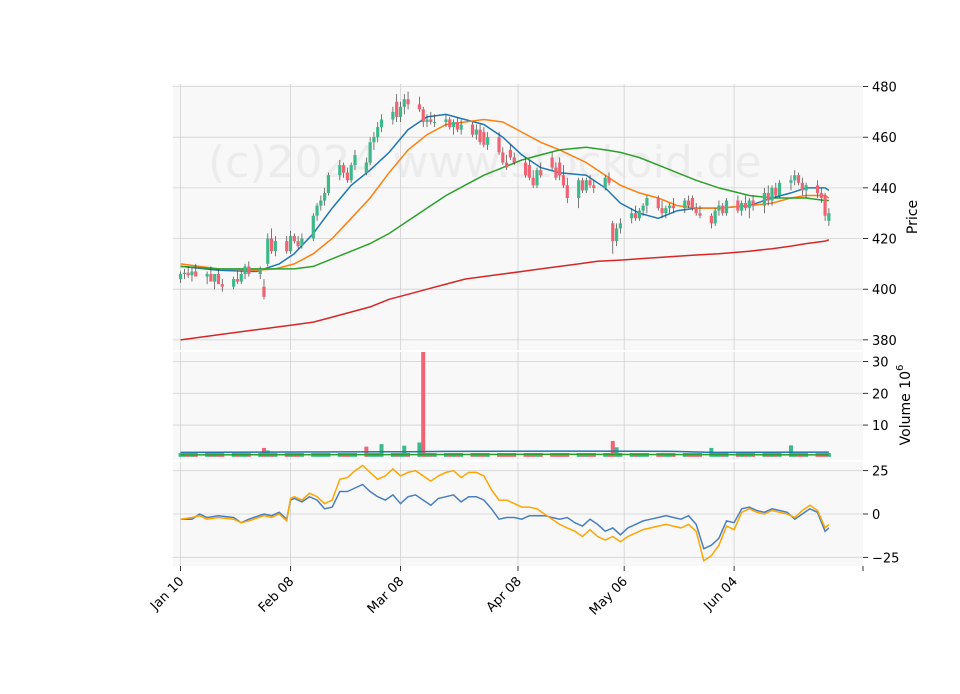  I want to click on y-tick-label: 10, so click(880, 426).